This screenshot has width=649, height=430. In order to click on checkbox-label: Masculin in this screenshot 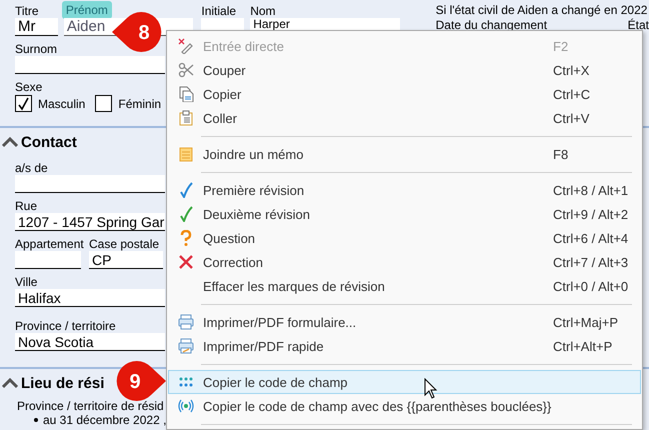, I will do `click(62, 103)`.